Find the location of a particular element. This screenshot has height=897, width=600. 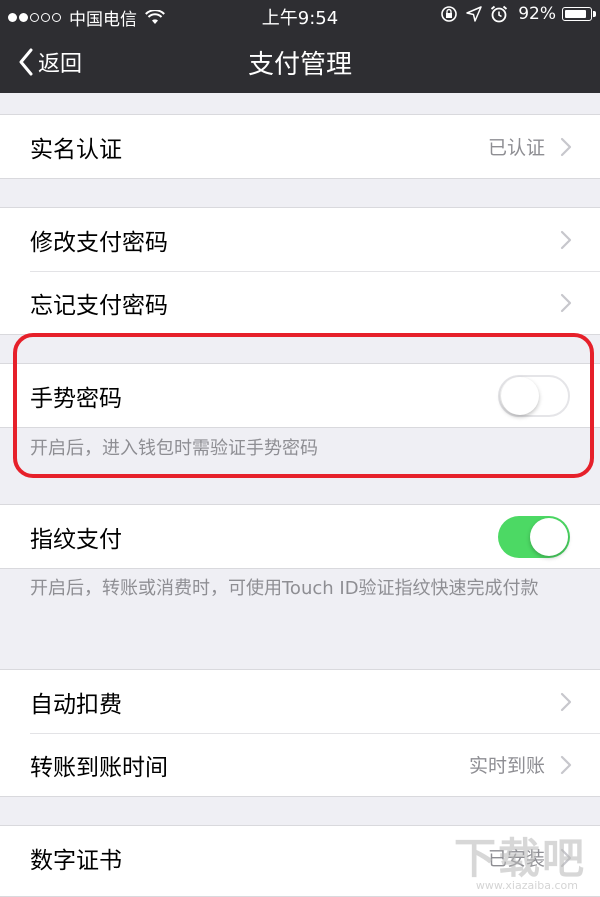

row-label: 手势密码 is located at coordinates (76, 398).